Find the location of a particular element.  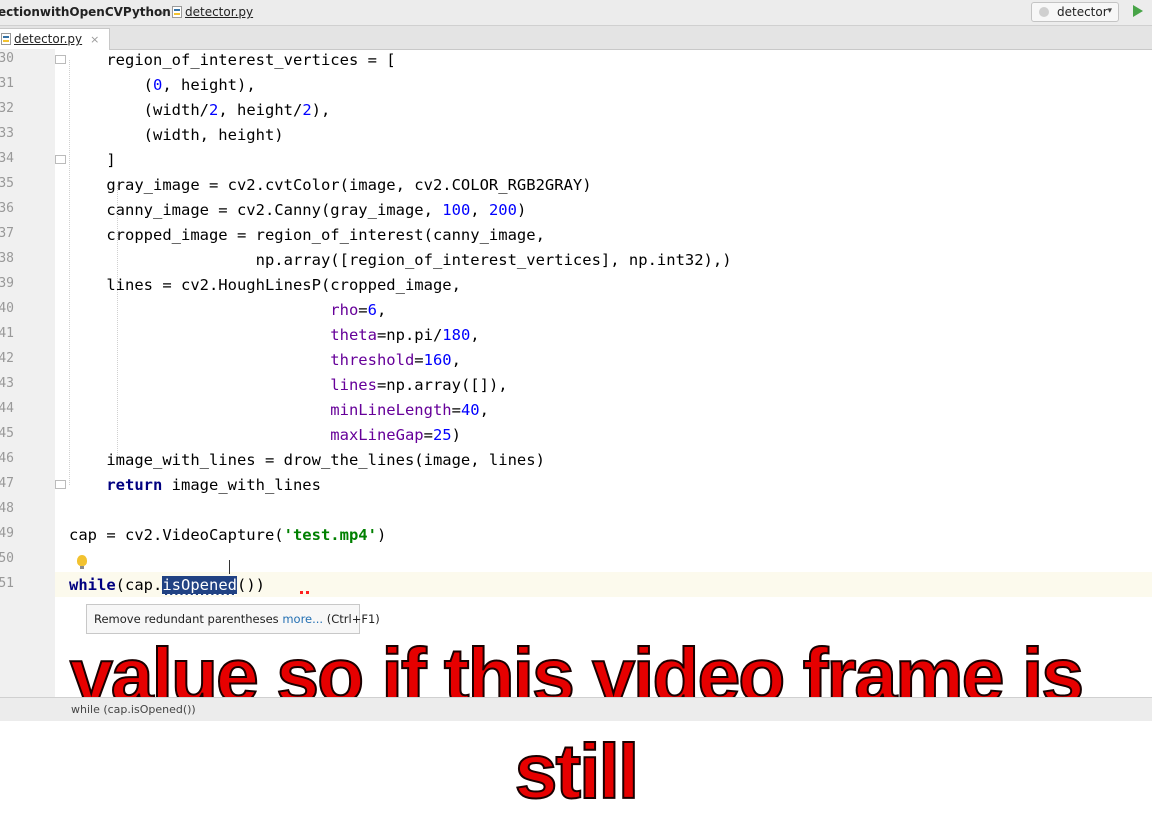

code-line: lines = cv2.HoughLinesP(cropped_image, is located at coordinates (265, 285).